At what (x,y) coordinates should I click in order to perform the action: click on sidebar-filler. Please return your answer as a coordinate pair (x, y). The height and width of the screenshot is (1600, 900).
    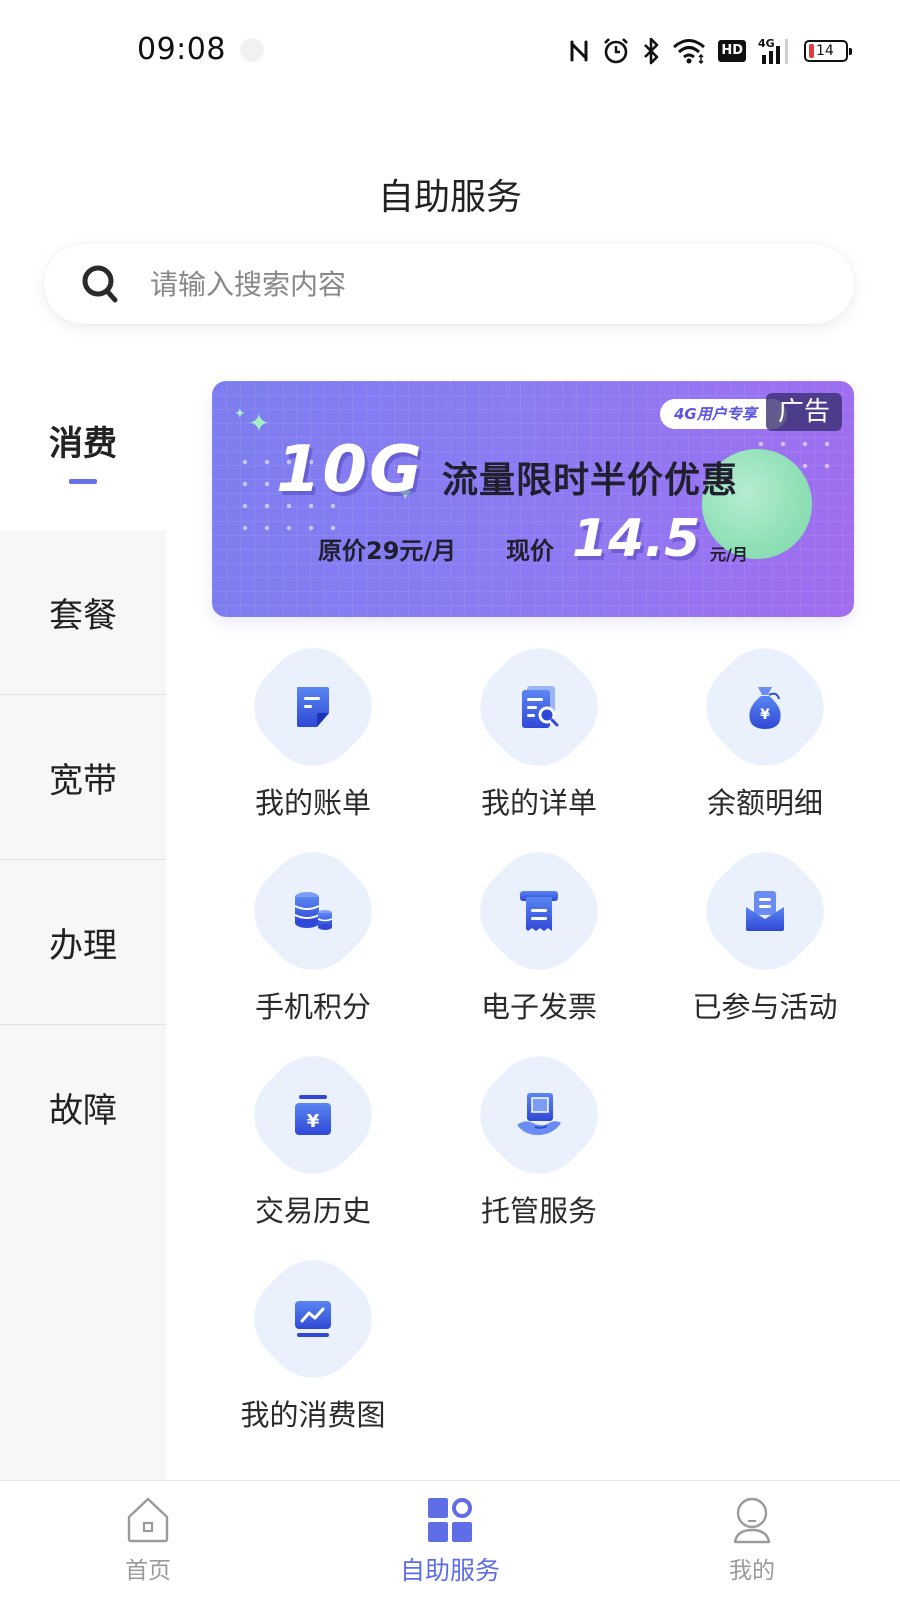
    Looking at the image, I should click on (83, 1334).